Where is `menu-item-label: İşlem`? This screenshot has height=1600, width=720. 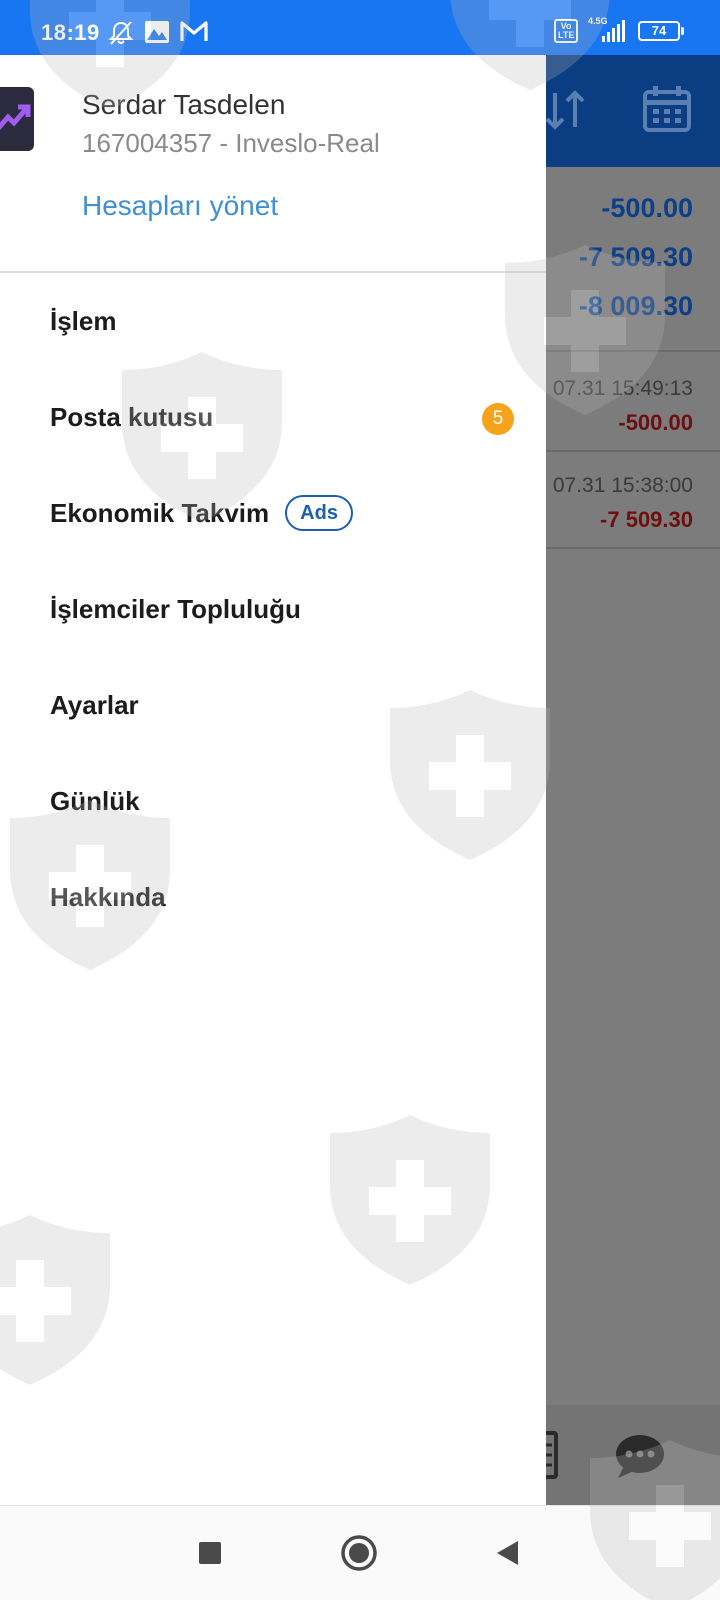 menu-item-label: İşlem is located at coordinates (83, 320).